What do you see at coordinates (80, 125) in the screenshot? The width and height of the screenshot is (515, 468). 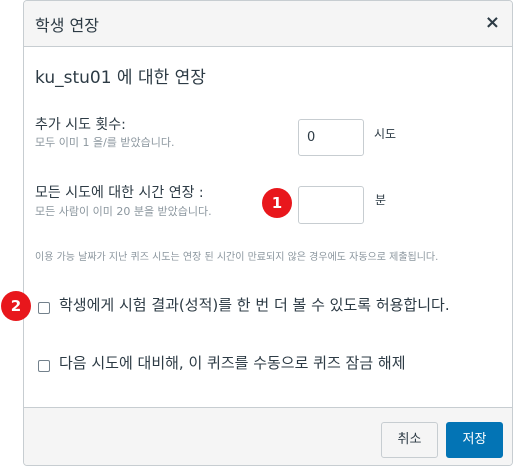 I see `extra-attempts-label: 추가 시도 횟수:` at bounding box center [80, 125].